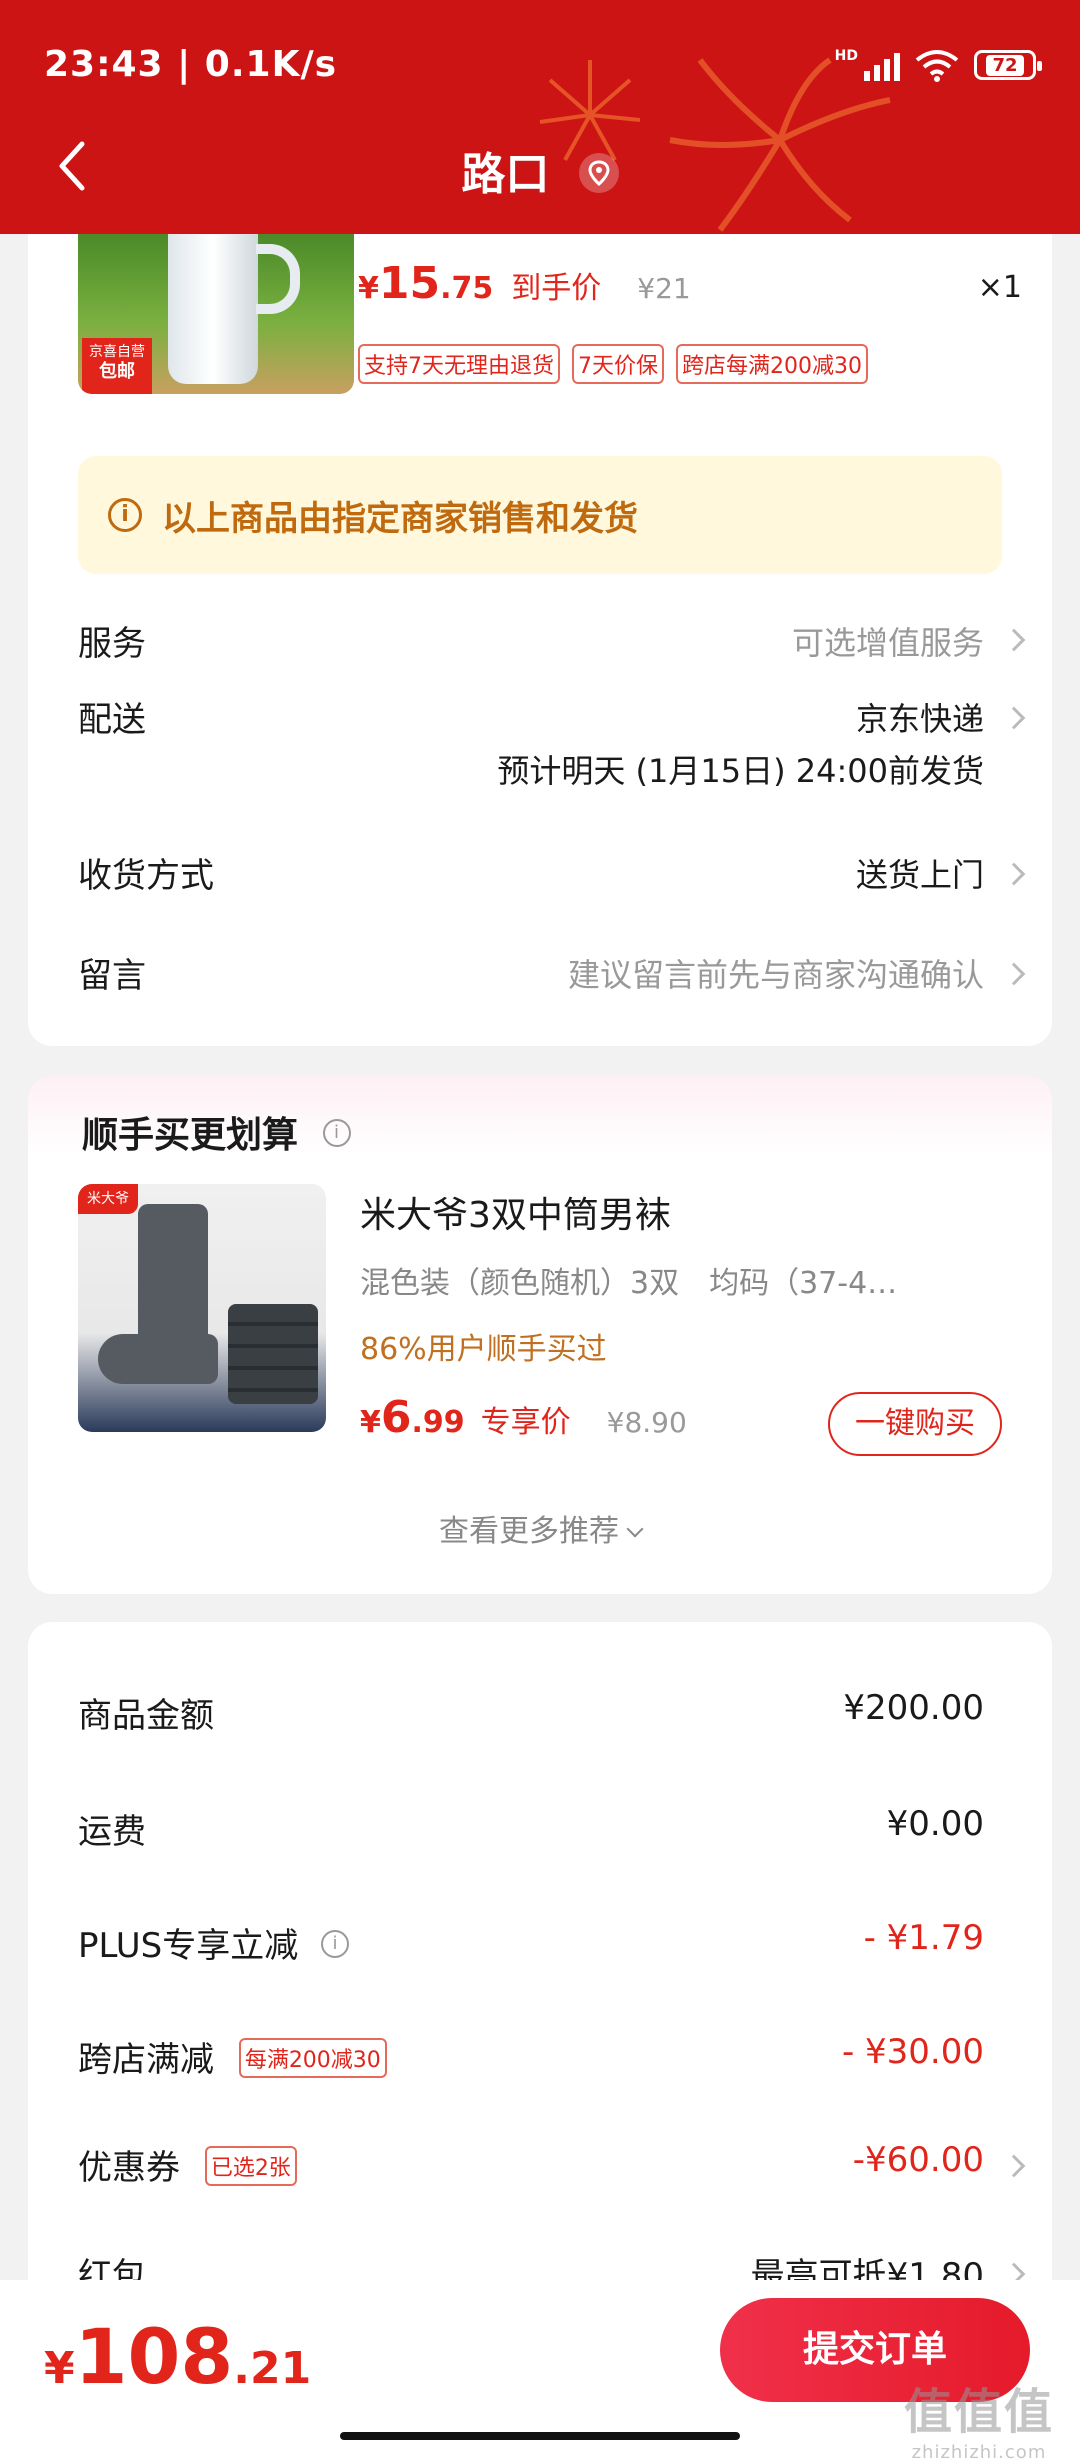  I want to click on watermark: 值值值 zhizhizhi.com, so click(979, 2416).